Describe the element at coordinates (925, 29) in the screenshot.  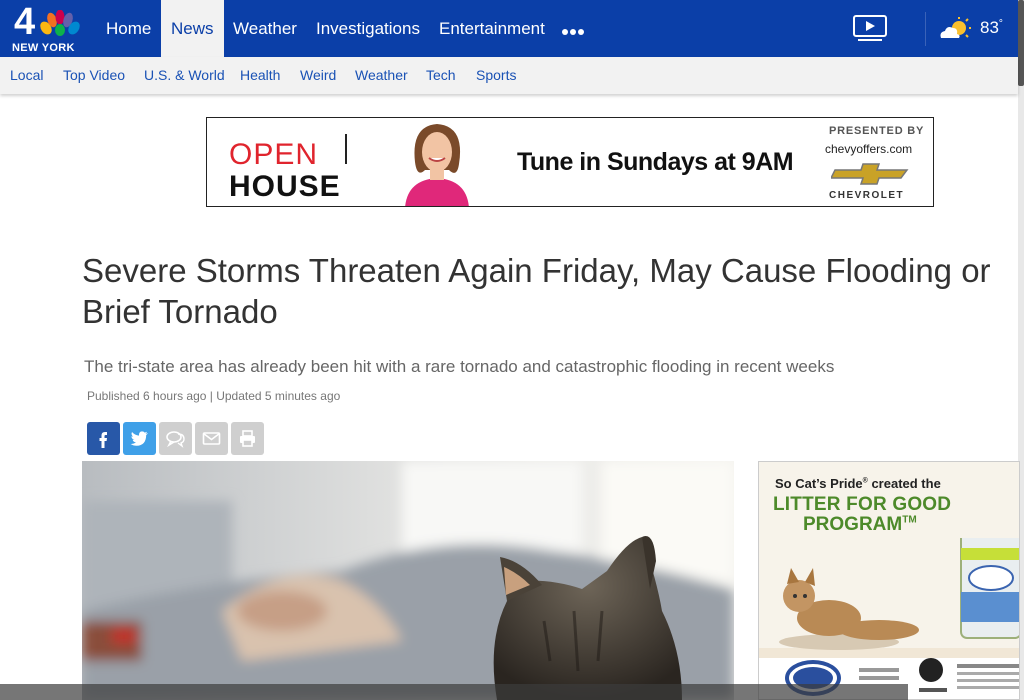
I see `nav-divider` at that location.